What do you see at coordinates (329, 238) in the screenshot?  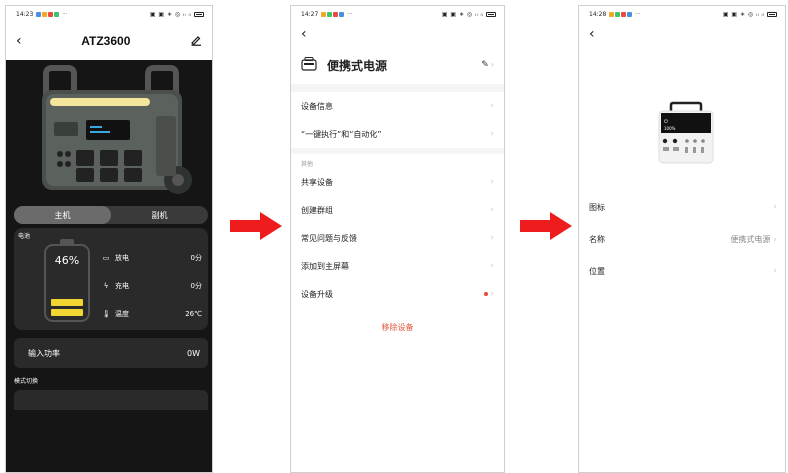 I see `menu-item-label: 常见问题与反馈` at bounding box center [329, 238].